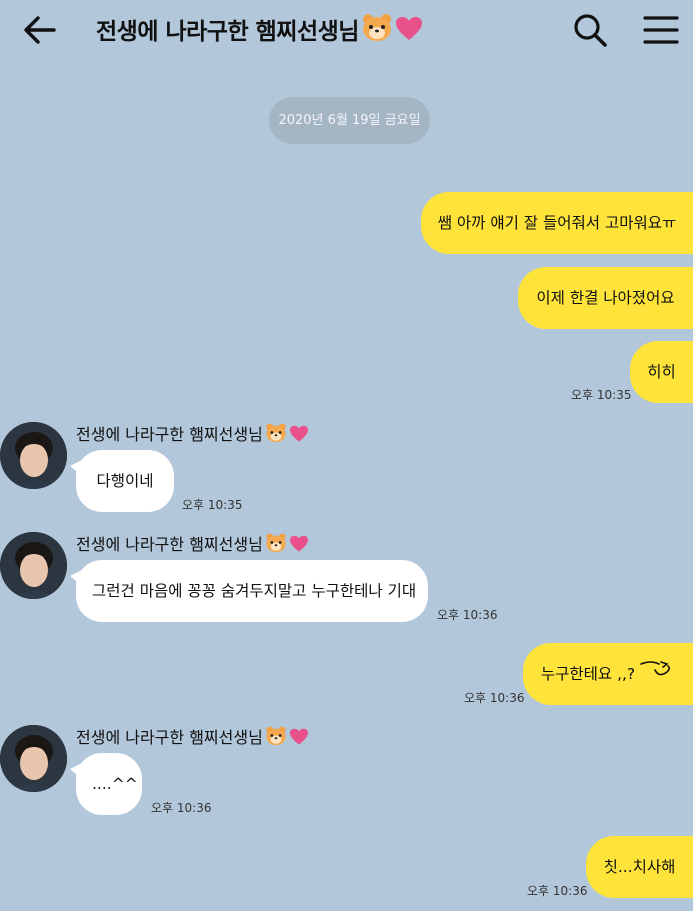  Describe the element at coordinates (227, 32) in the screenshot. I see `chat-title-text: 전생에 나라구한 햄찌선생님` at that location.